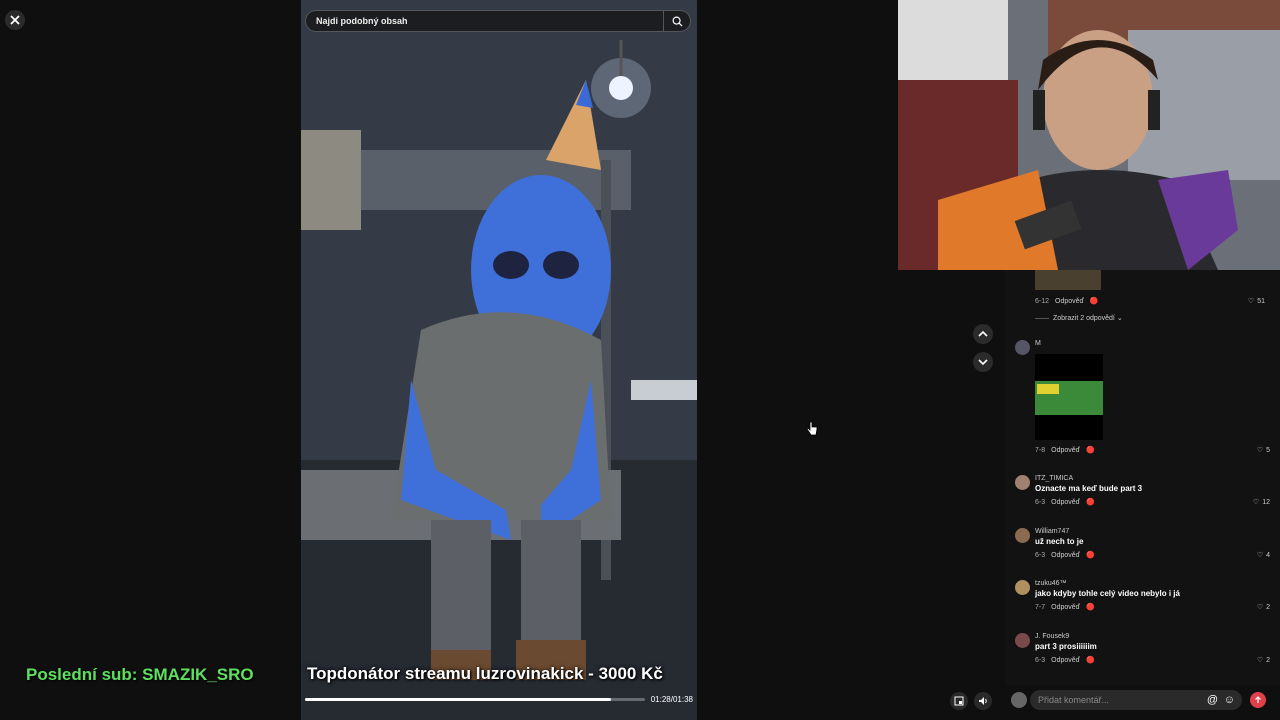  I want to click on picture-in-picture-icon, so click(959, 701).